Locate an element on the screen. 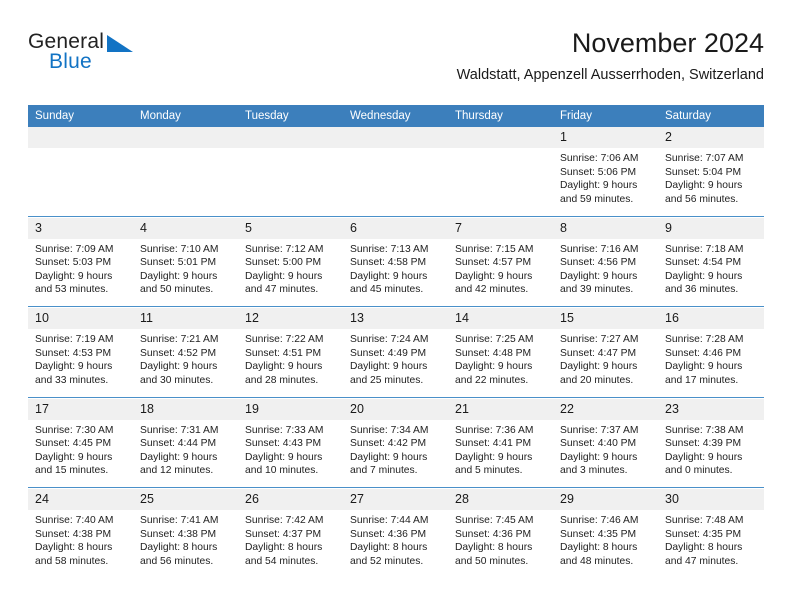 The image size is (792, 612). sunrise-text: Sunrise: 7:22 AM is located at coordinates (284, 339).